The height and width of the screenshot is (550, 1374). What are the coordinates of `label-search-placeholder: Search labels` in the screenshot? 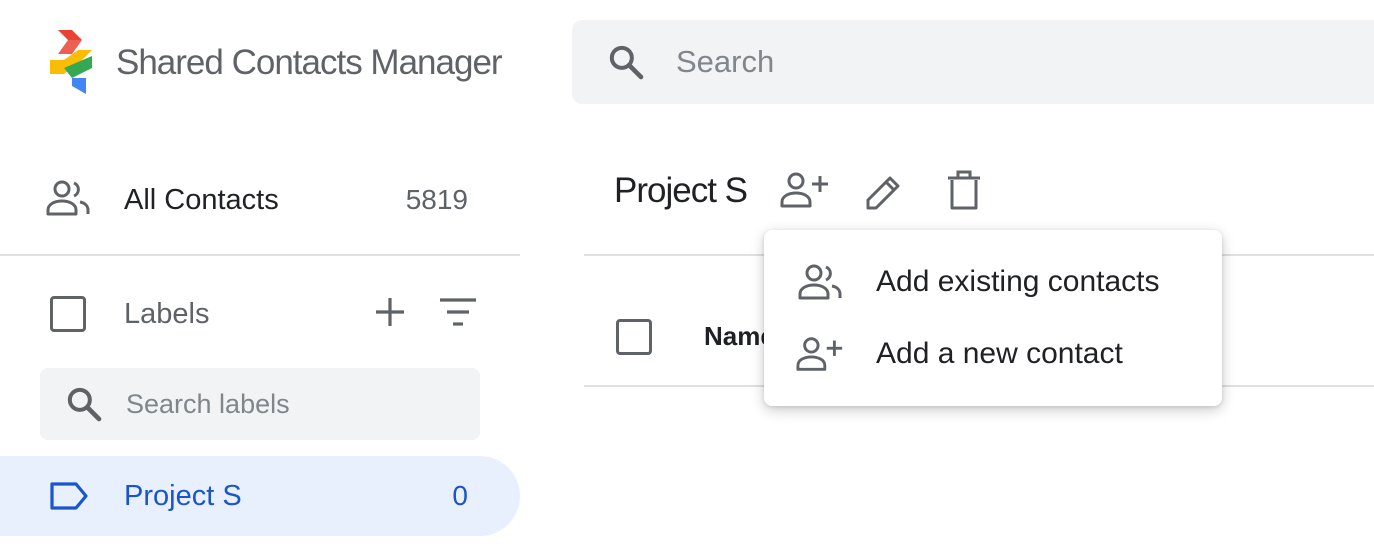 It's located at (208, 404).